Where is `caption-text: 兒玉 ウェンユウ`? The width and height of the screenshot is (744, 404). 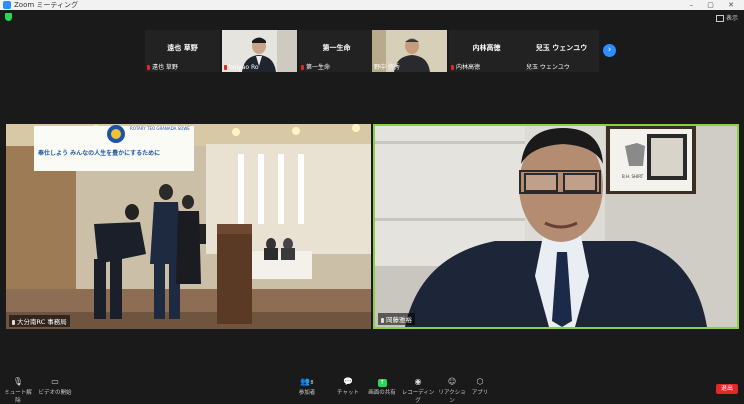 caption-text: 兒玉 ウェンユウ is located at coordinates (548, 67).